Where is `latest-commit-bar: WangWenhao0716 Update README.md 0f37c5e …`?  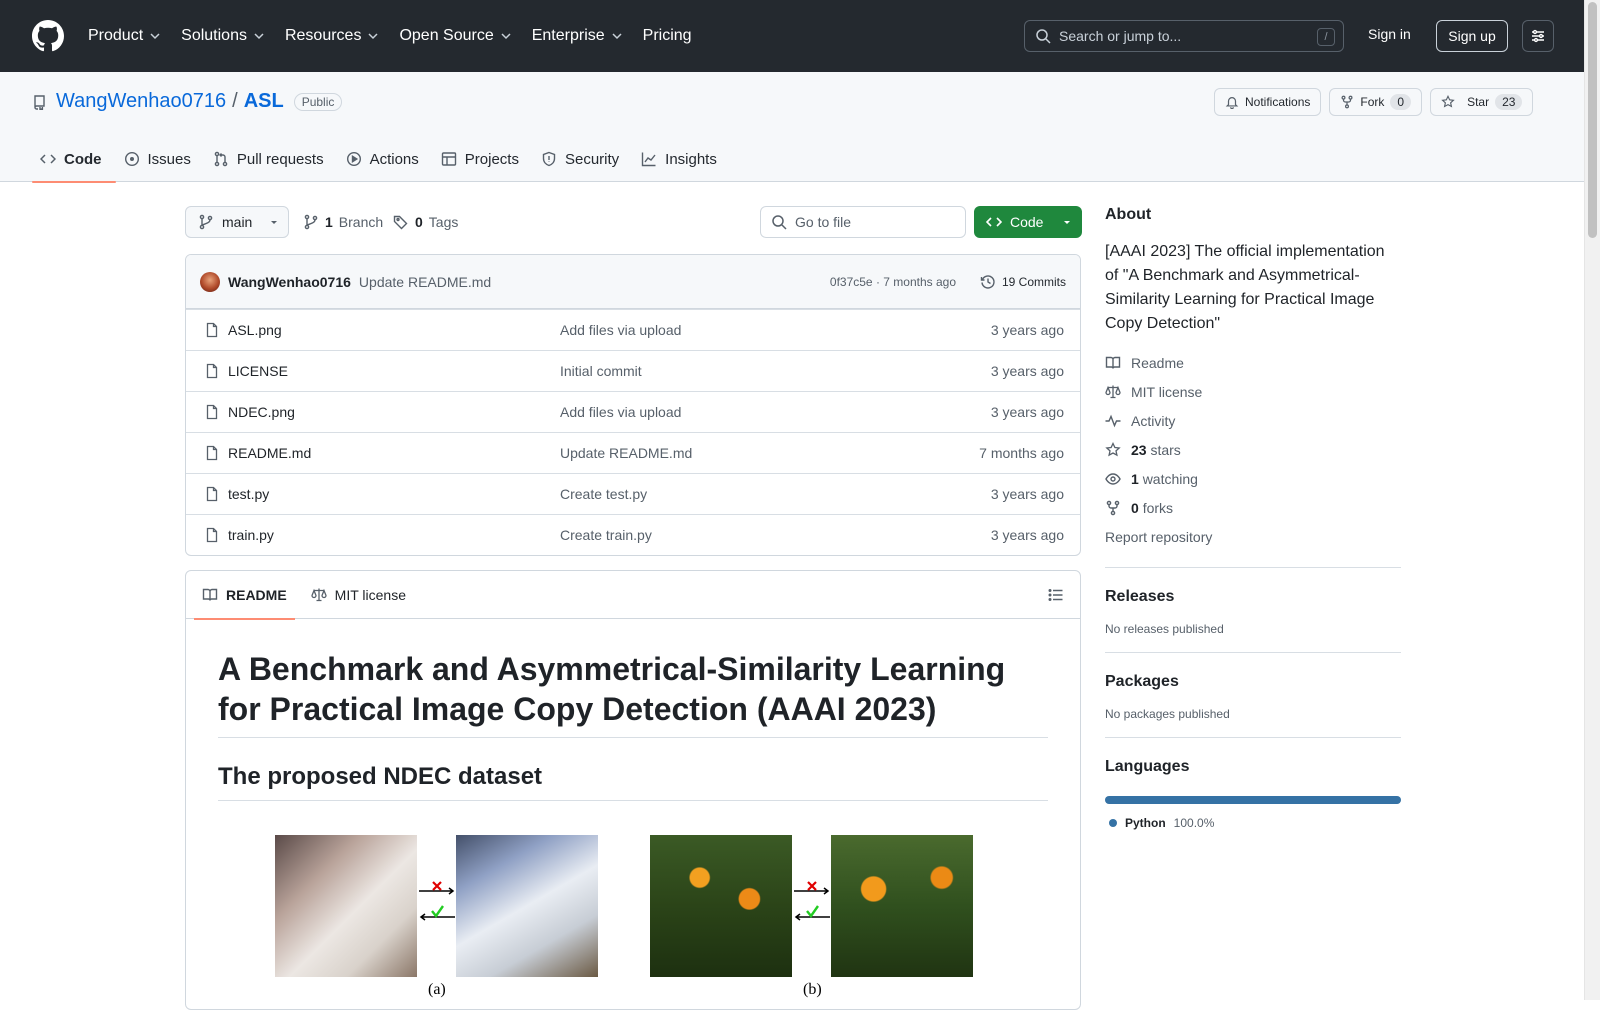
latest-commit-bar: WangWenhao0716 Update README.md 0f37c5e … is located at coordinates (633, 282).